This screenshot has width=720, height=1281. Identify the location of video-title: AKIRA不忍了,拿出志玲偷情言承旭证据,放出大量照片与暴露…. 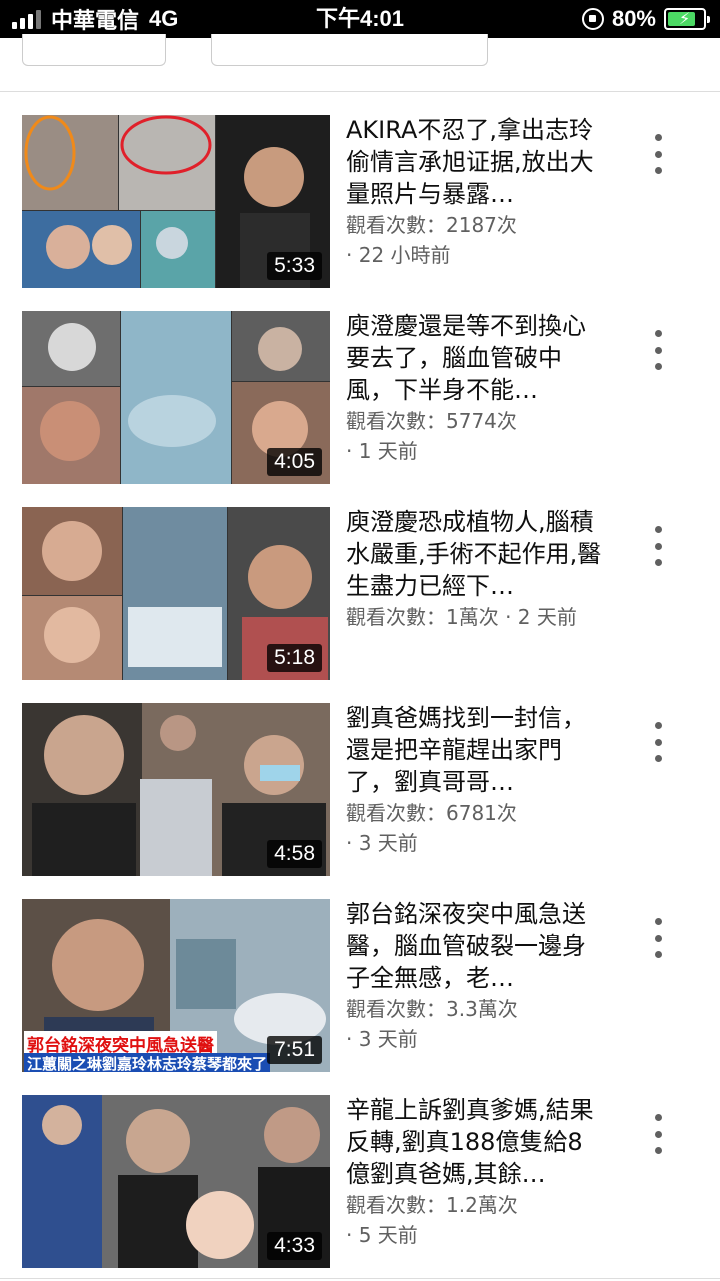
(476, 162).